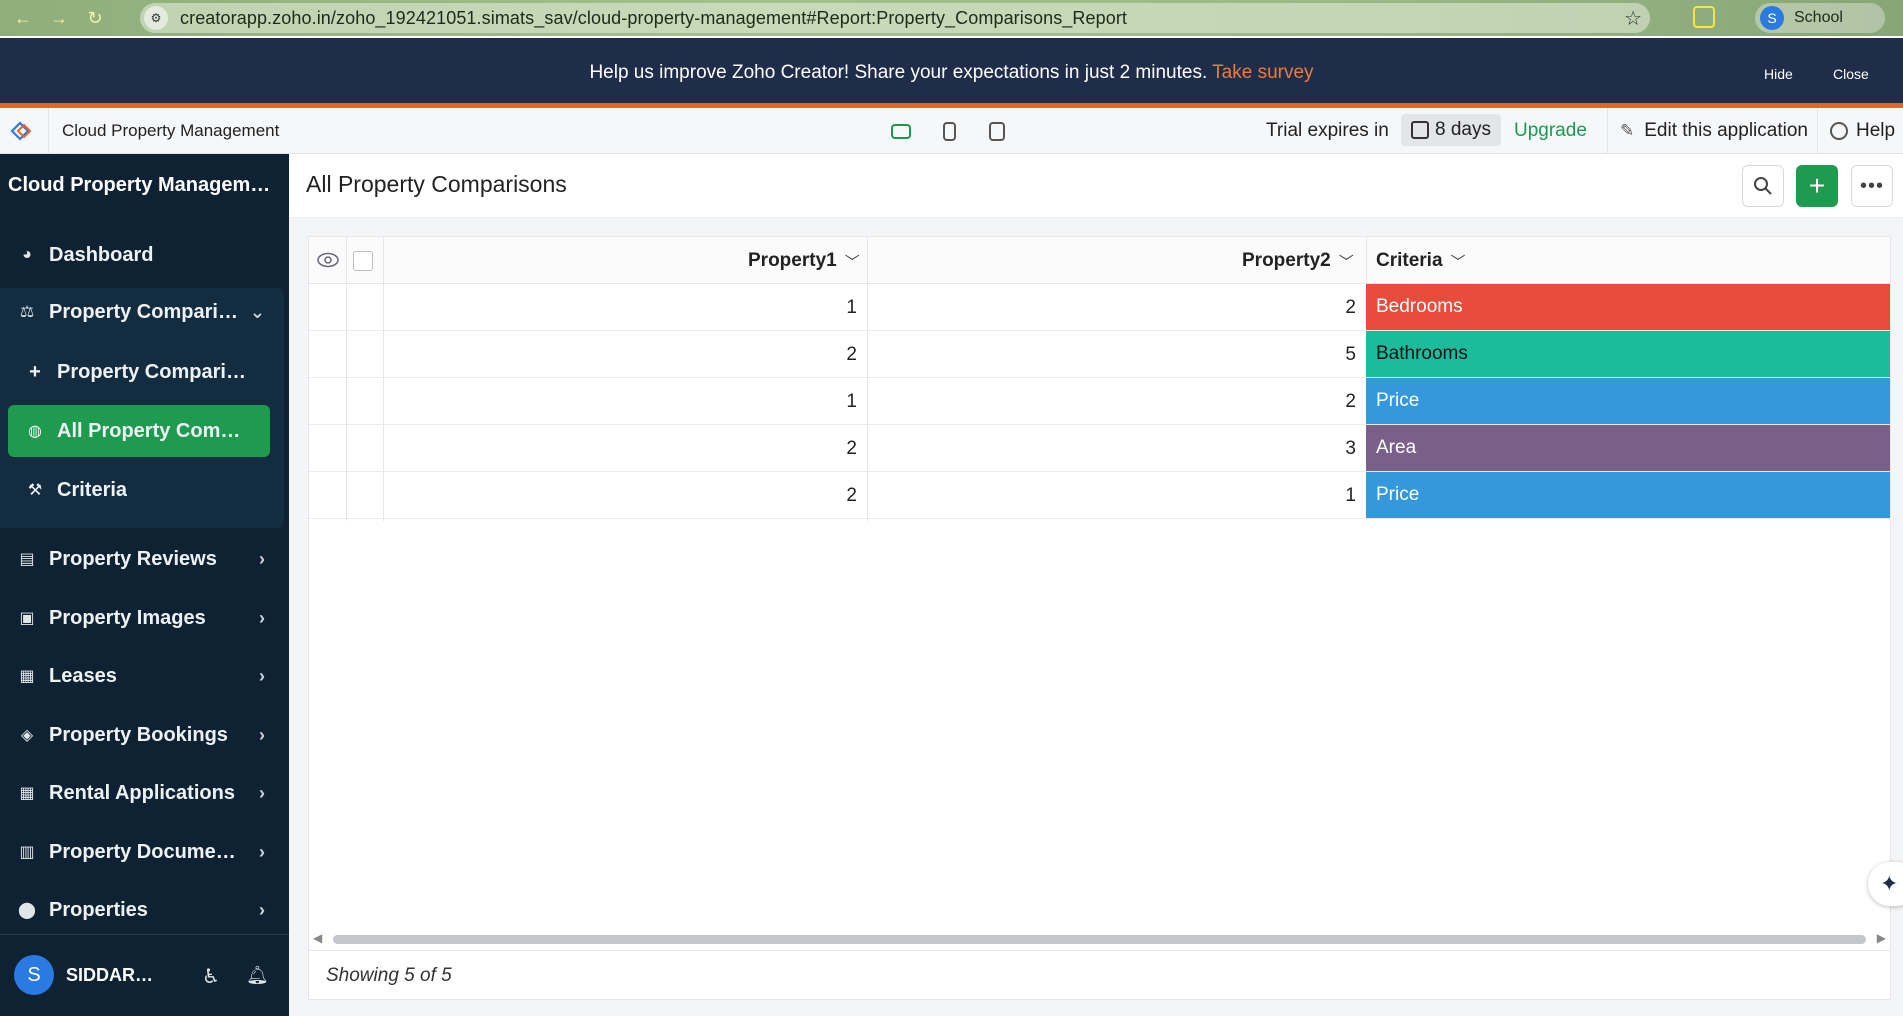 The image size is (1903, 1016). I want to click on profile-label: School, so click(1818, 17).